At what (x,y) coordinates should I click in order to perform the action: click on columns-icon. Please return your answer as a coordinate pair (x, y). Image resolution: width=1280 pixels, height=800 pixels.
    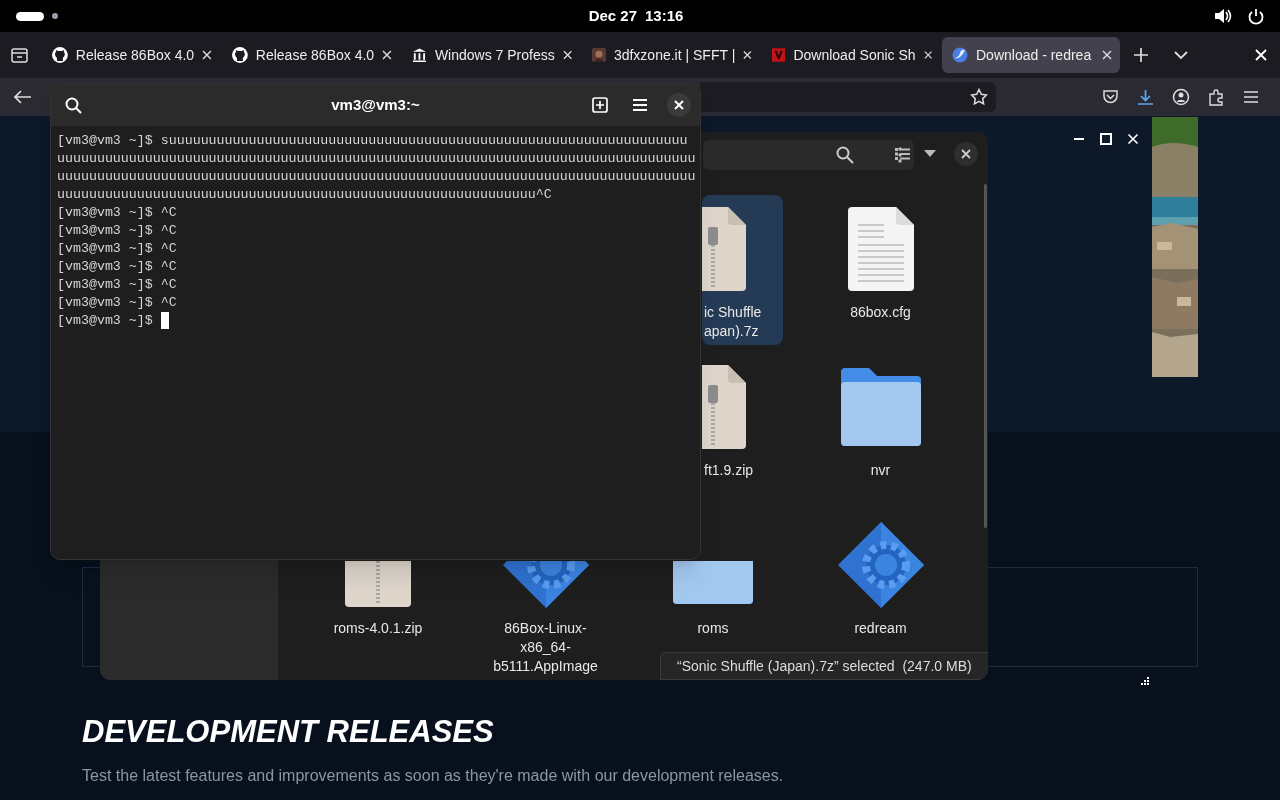
    Looking at the image, I should click on (419, 55).